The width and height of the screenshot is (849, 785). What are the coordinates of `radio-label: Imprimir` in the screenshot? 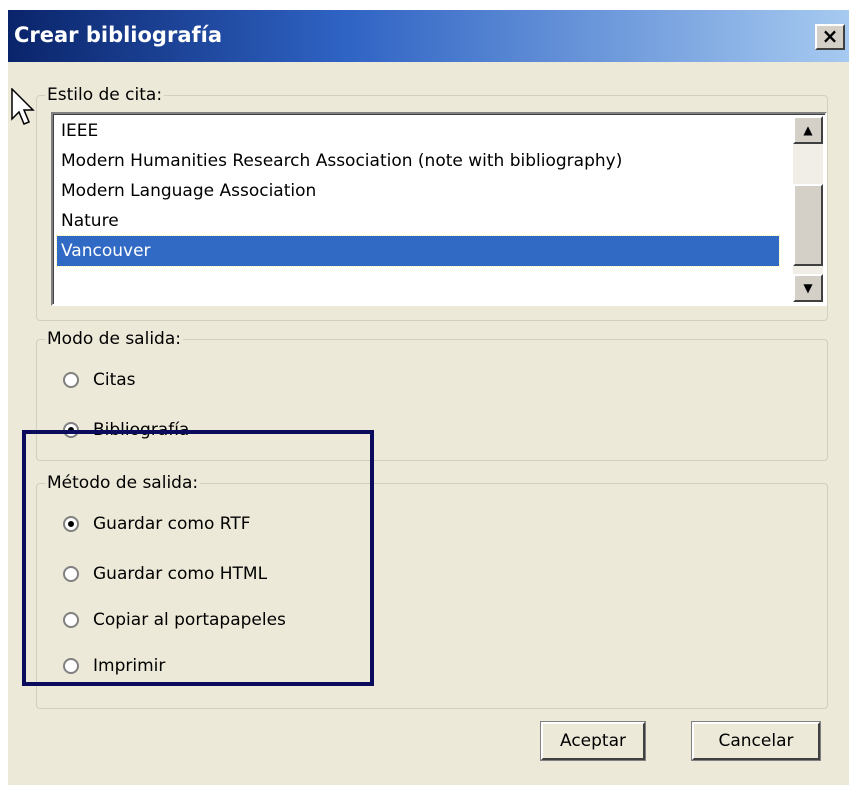 It's located at (129, 666).